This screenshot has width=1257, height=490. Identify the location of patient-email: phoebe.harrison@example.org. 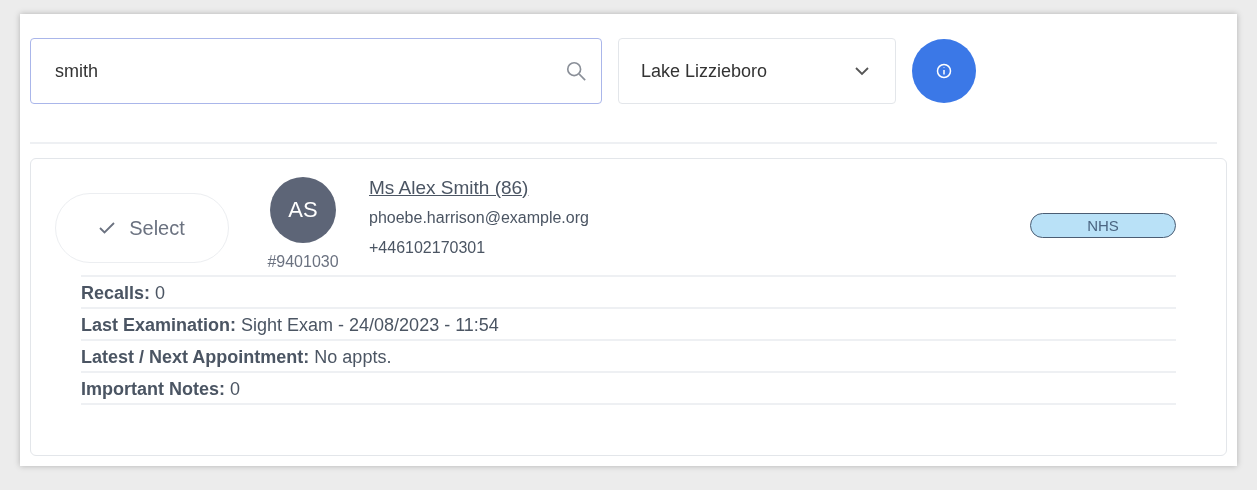
(479, 218).